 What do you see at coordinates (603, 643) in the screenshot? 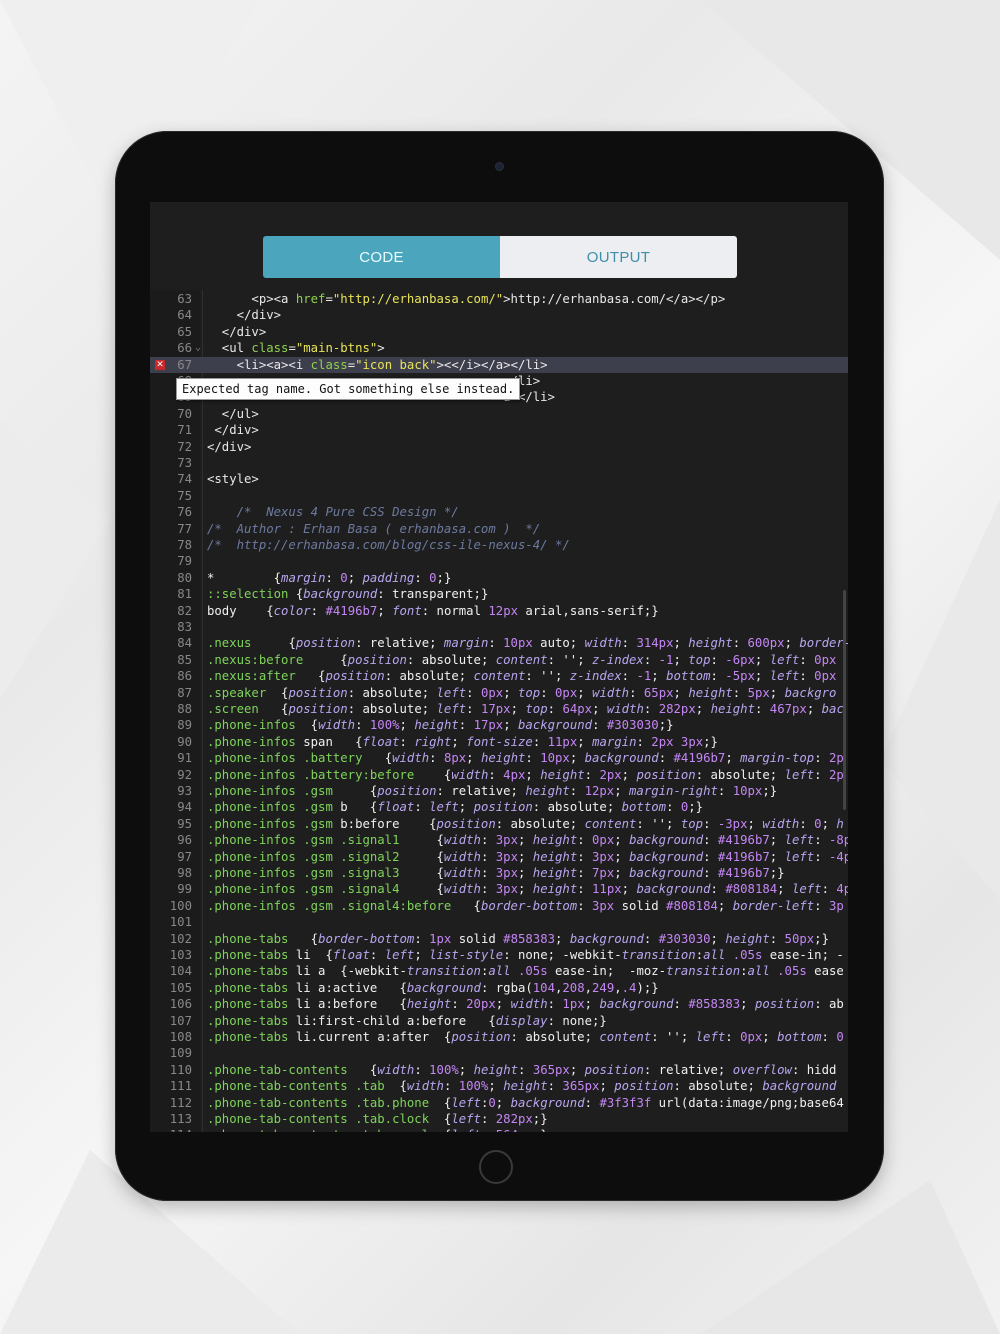
I see `code-token: width` at bounding box center [603, 643].